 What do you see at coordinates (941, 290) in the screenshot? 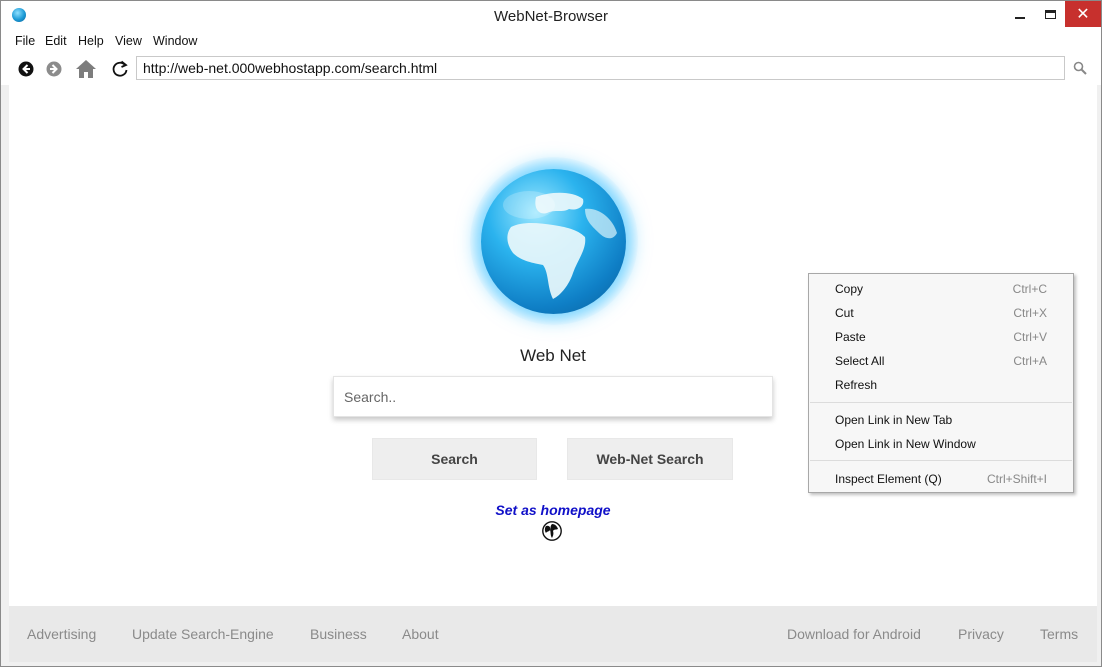
I see `context-menu-item-copy: Copy Ctrl+C` at bounding box center [941, 290].